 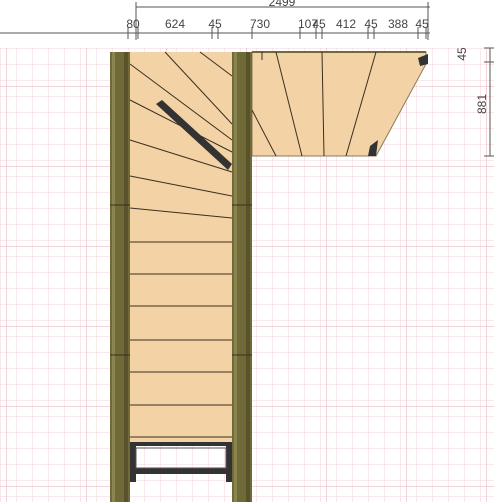 What do you see at coordinates (398, 24) in the screenshot?
I see `segment-label: 388` at bounding box center [398, 24].